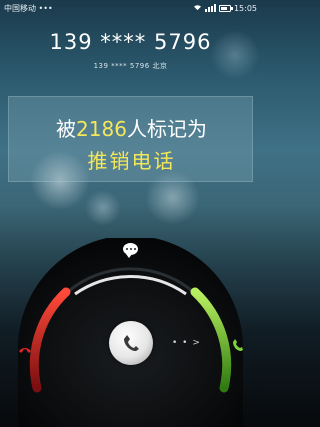 The width and height of the screenshot is (320, 427). I want to click on spam-tag-label: 推销电话, so click(131, 161).